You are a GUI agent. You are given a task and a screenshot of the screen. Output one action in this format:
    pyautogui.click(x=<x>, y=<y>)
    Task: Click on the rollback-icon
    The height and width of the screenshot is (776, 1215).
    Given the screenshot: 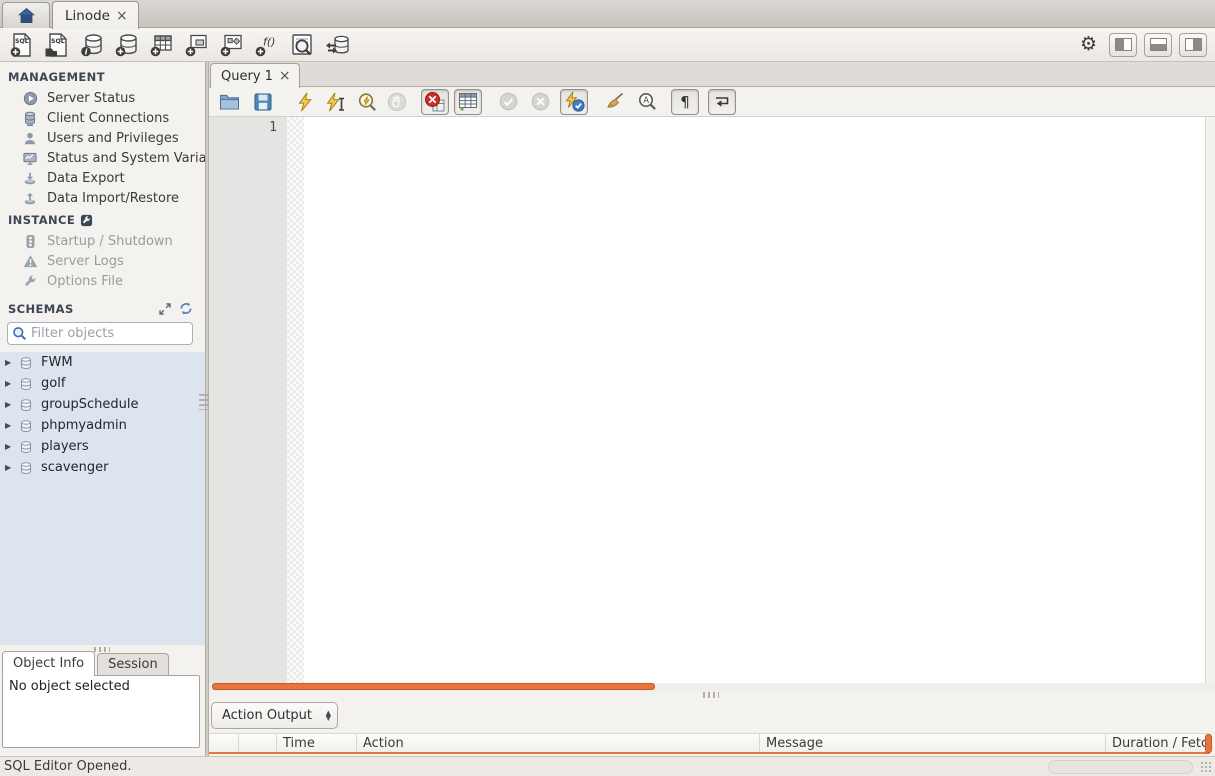 What is the action you would take?
    pyautogui.click(x=540, y=102)
    